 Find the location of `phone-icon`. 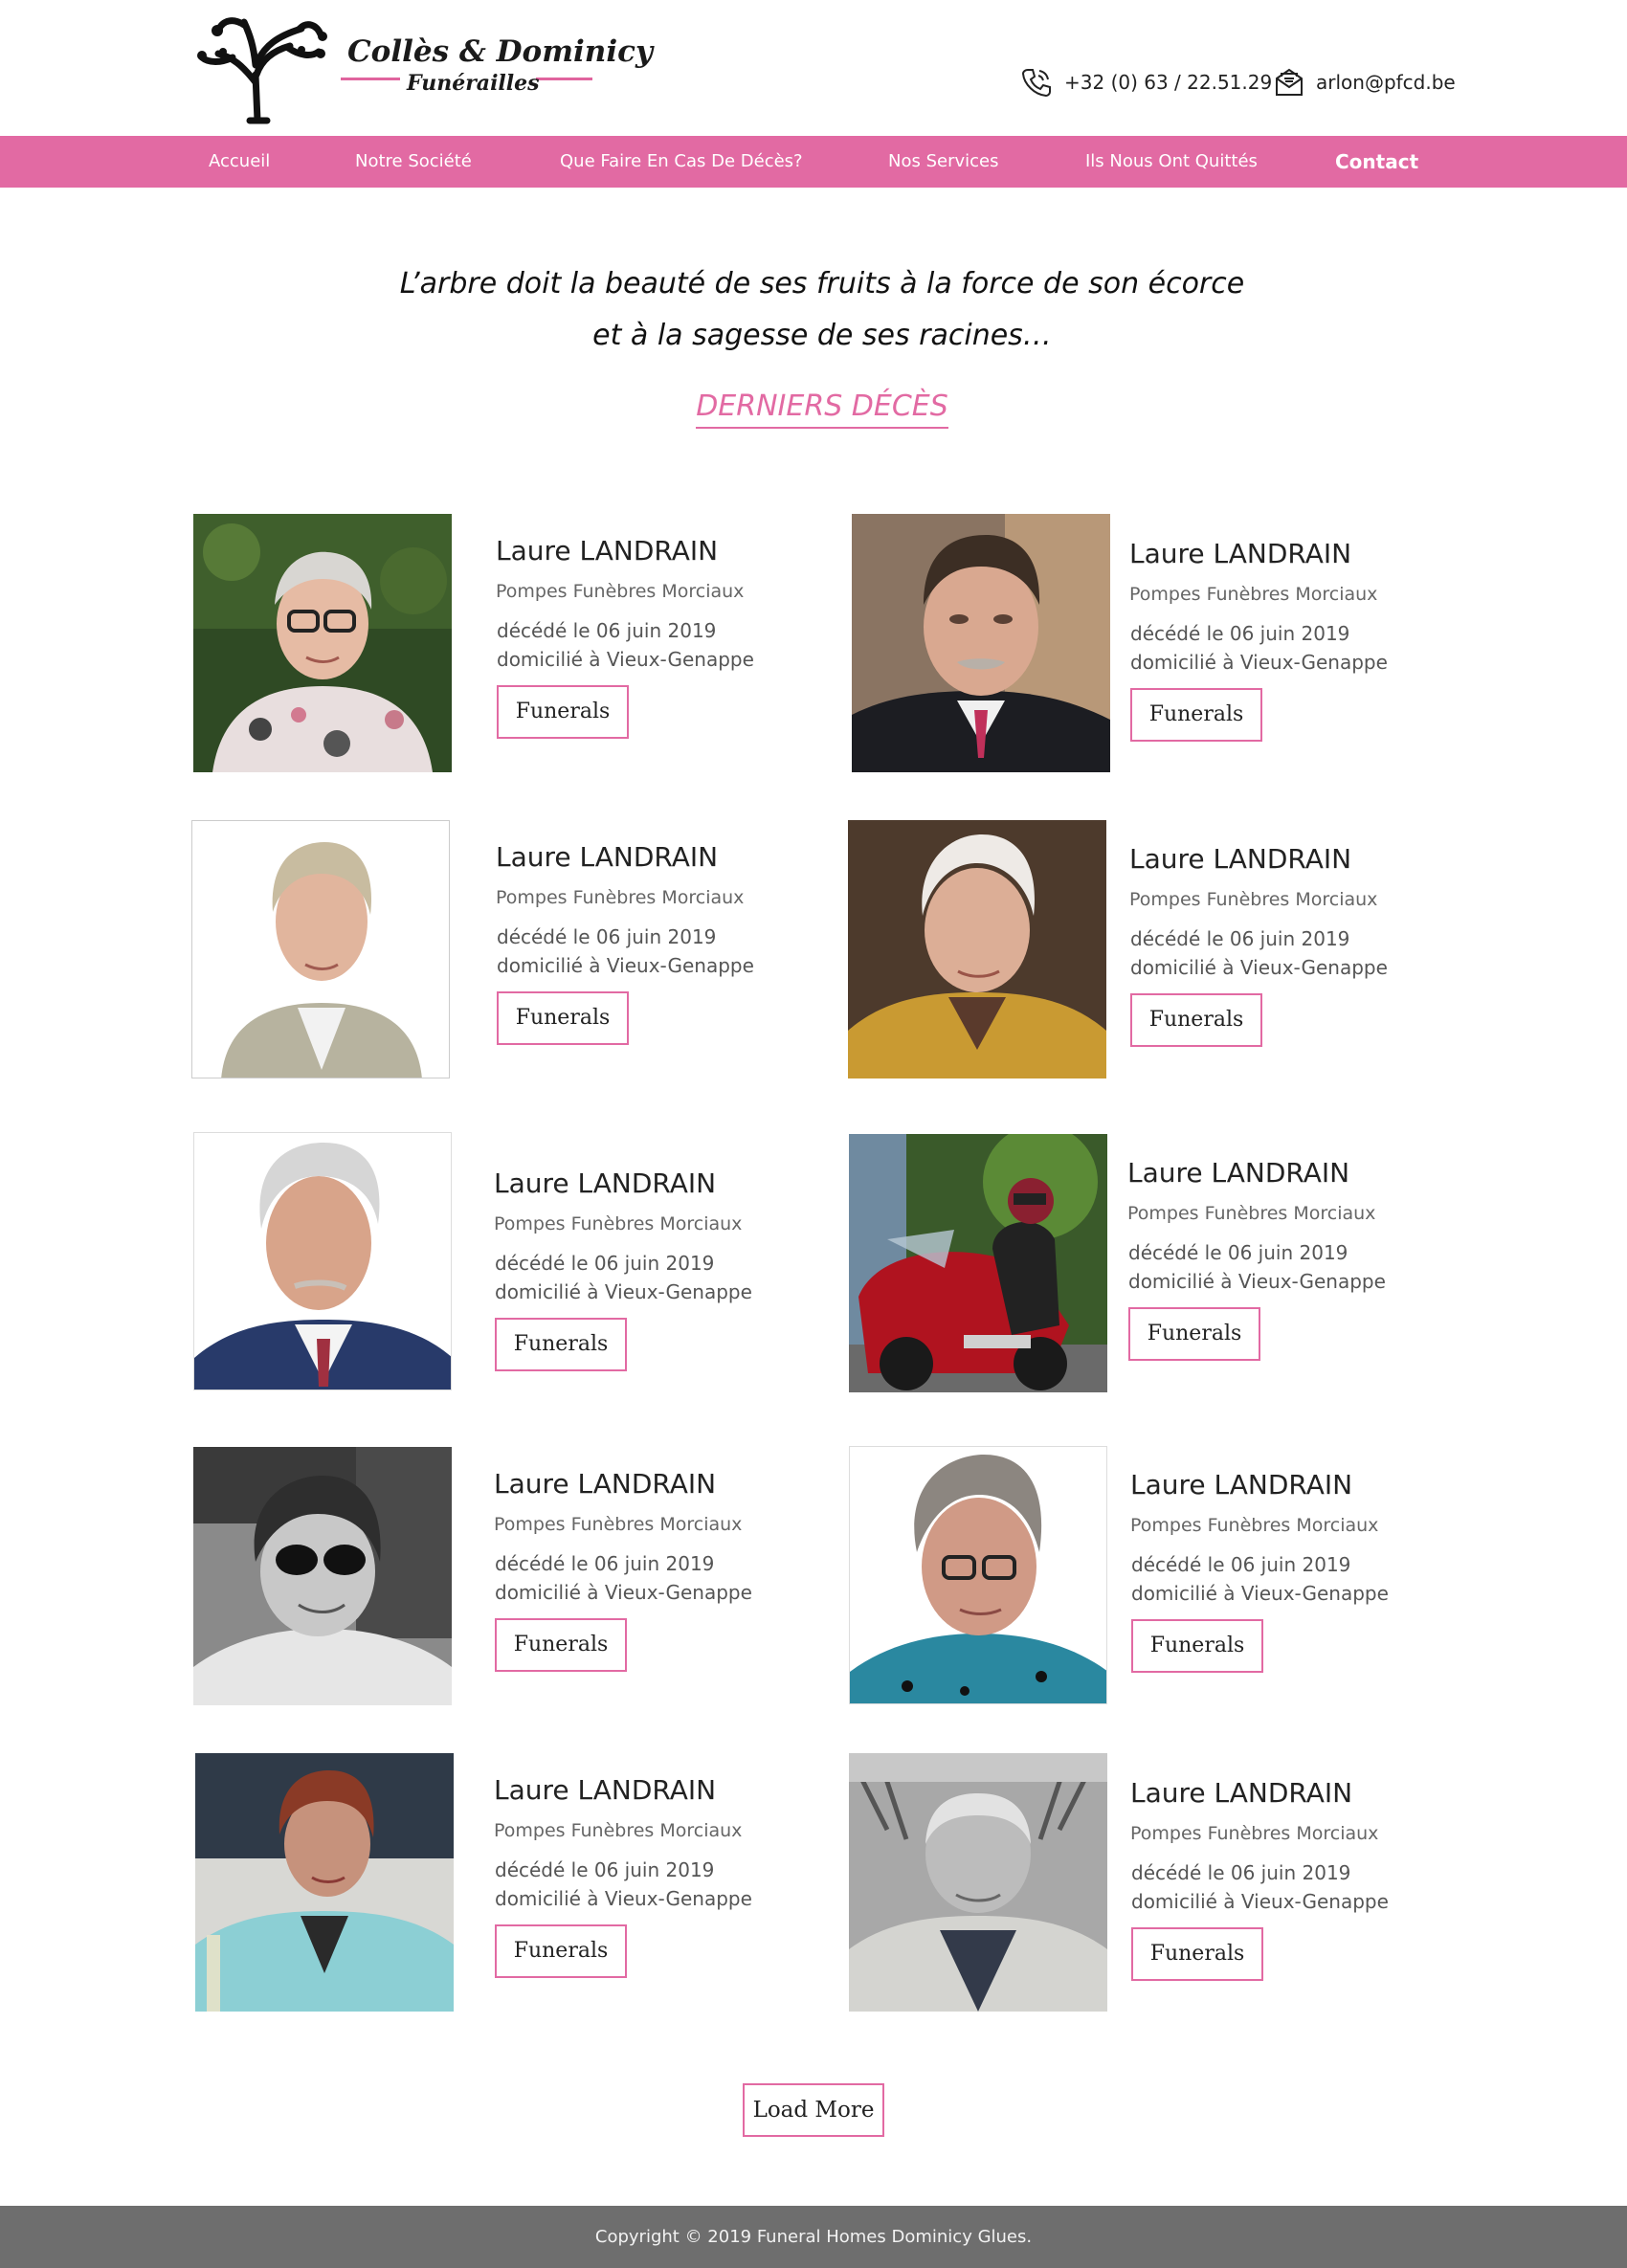

phone-icon is located at coordinates (1036, 83).